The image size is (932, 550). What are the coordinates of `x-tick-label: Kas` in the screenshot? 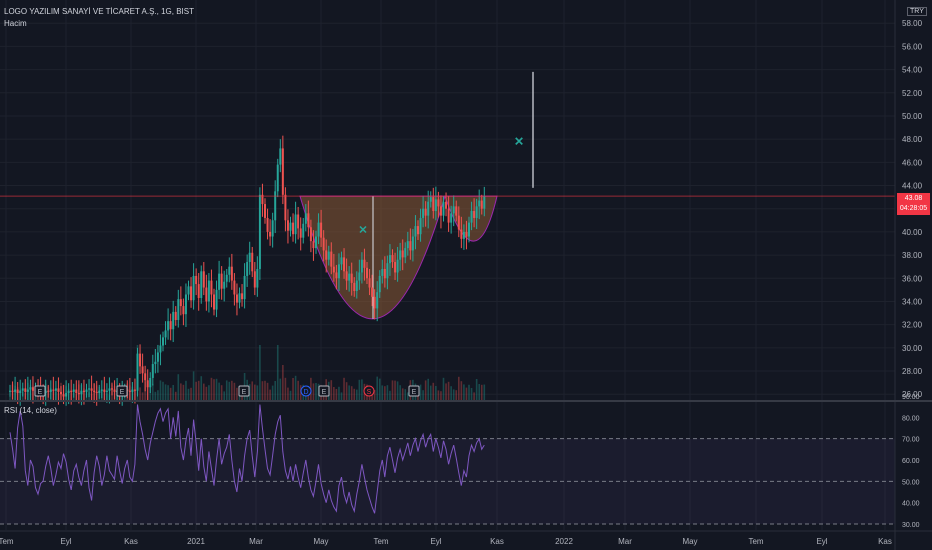 It's located at (131, 541).